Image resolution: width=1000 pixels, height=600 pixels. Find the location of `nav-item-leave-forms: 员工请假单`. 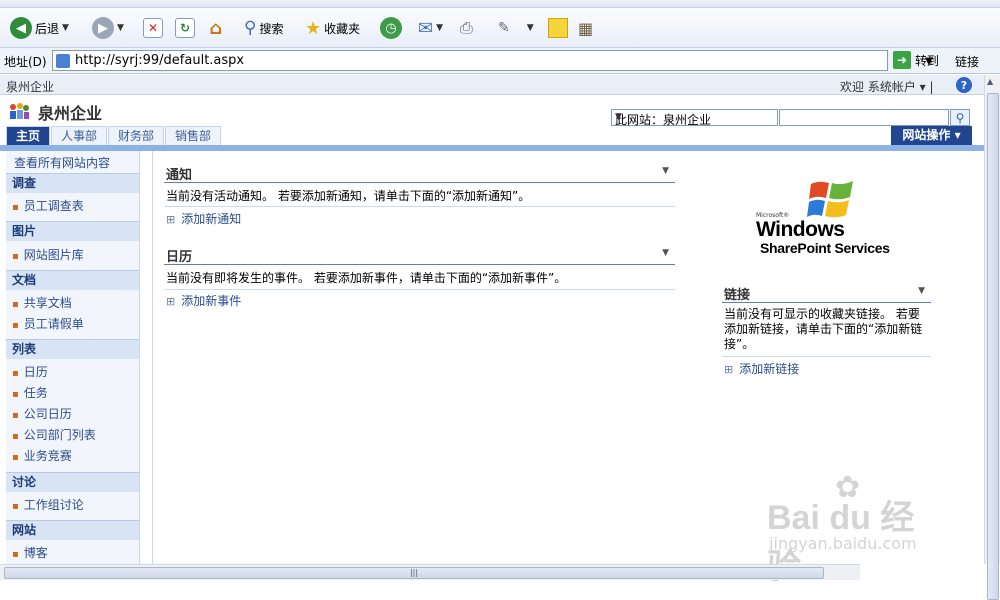

nav-item-leave-forms: 员工请假单 is located at coordinates (48, 323).